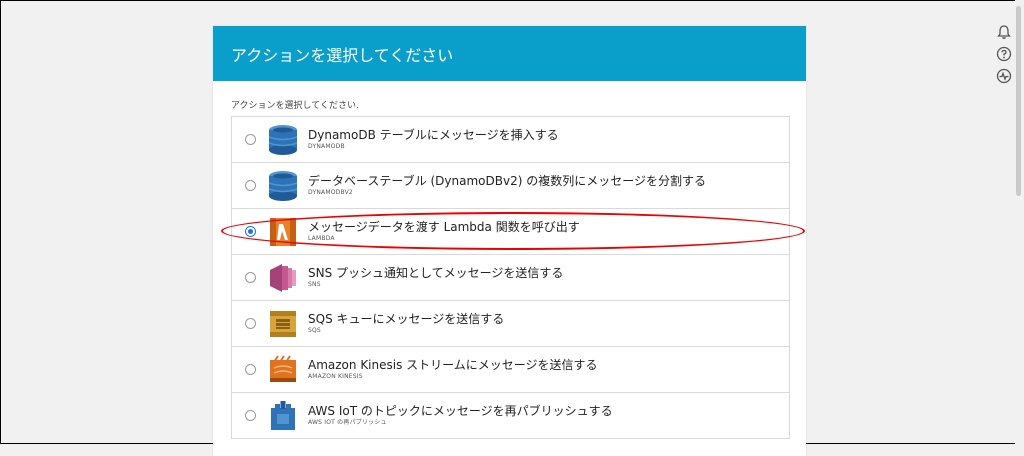  Describe the element at coordinates (1004, 54) in the screenshot. I see `help-icon` at that location.